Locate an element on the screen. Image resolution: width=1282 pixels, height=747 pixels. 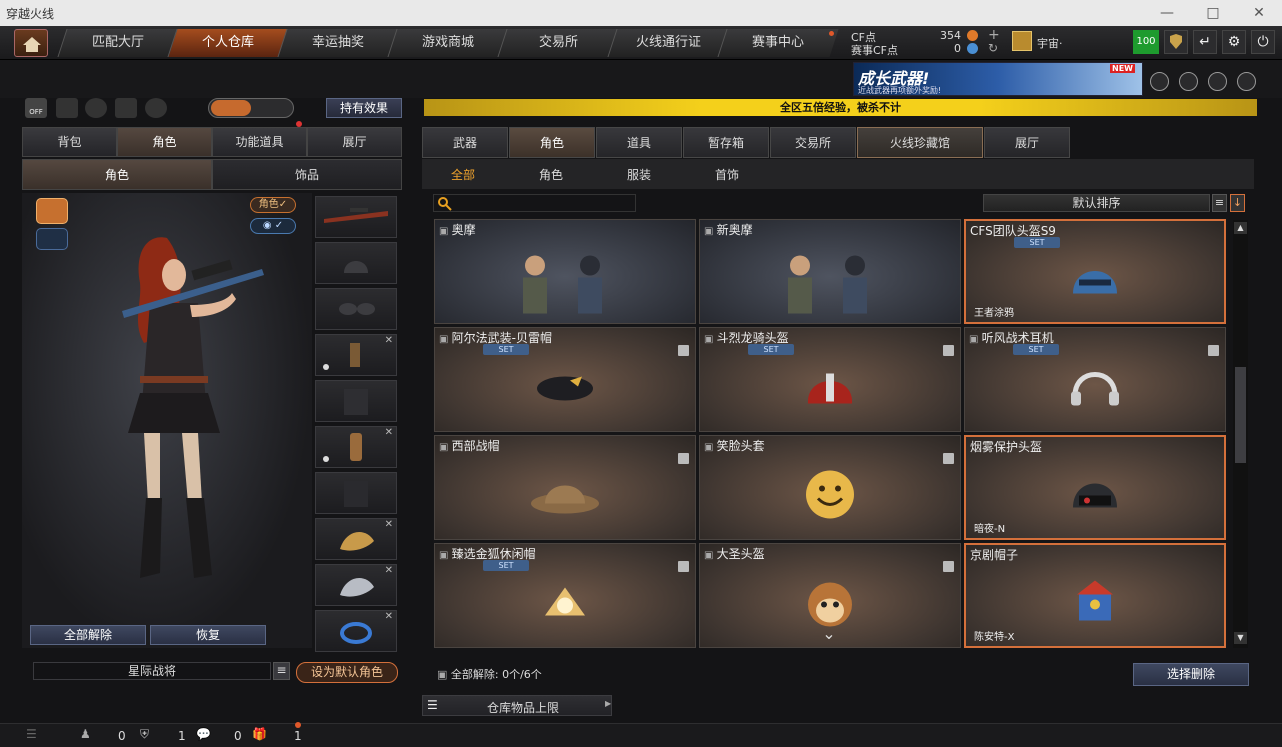
left-tab-showroom: 展厅 is located at coordinates (354, 142).